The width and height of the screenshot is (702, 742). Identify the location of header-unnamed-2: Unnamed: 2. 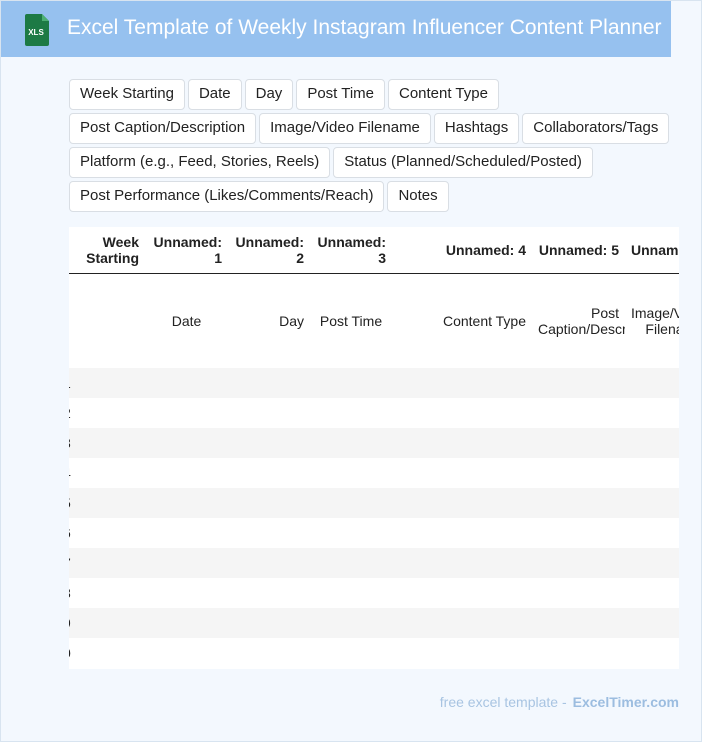
(269, 250).